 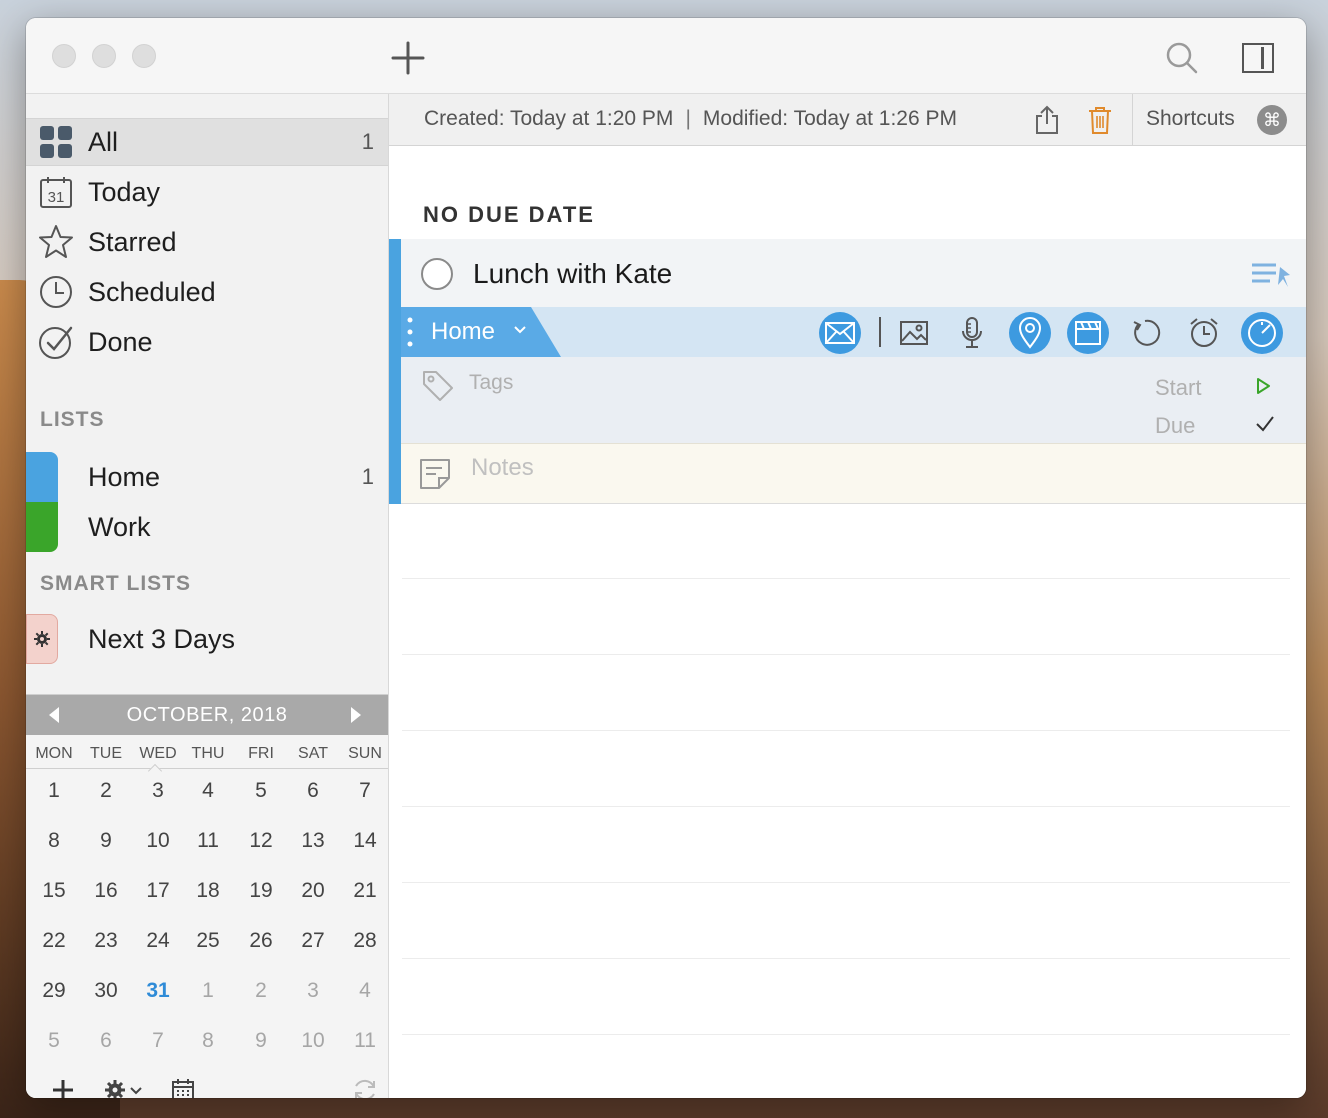 I want to click on image-button, so click(x=914, y=333).